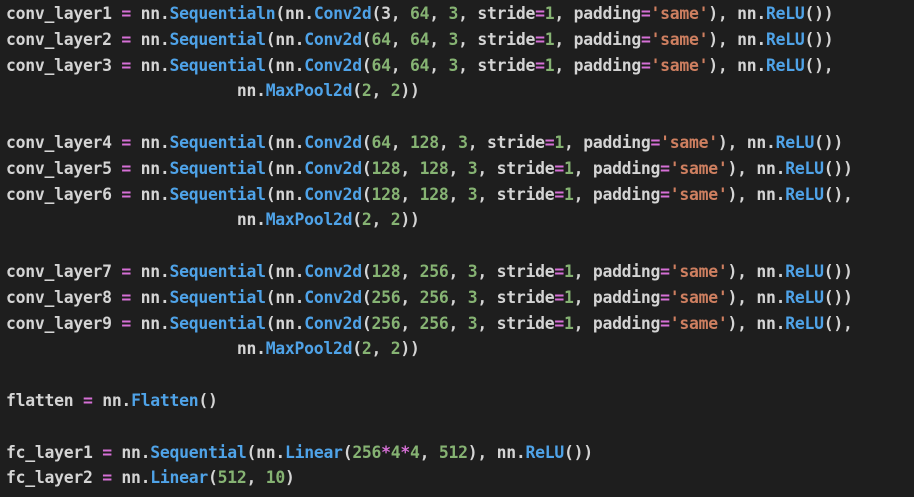 Image resolution: width=914 pixels, height=497 pixels. Describe the element at coordinates (410, 220) in the screenshot. I see `code-text: ))` at that location.